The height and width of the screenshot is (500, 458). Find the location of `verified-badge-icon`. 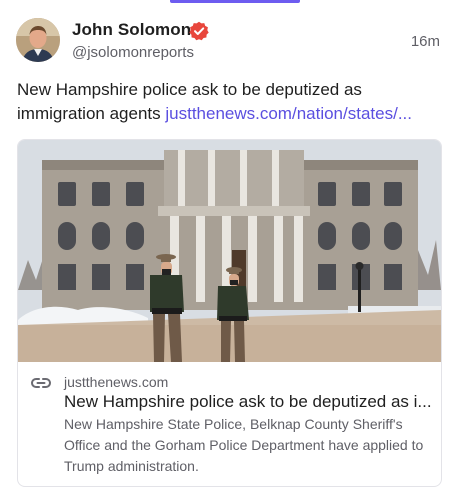

verified-badge-icon is located at coordinates (199, 31).